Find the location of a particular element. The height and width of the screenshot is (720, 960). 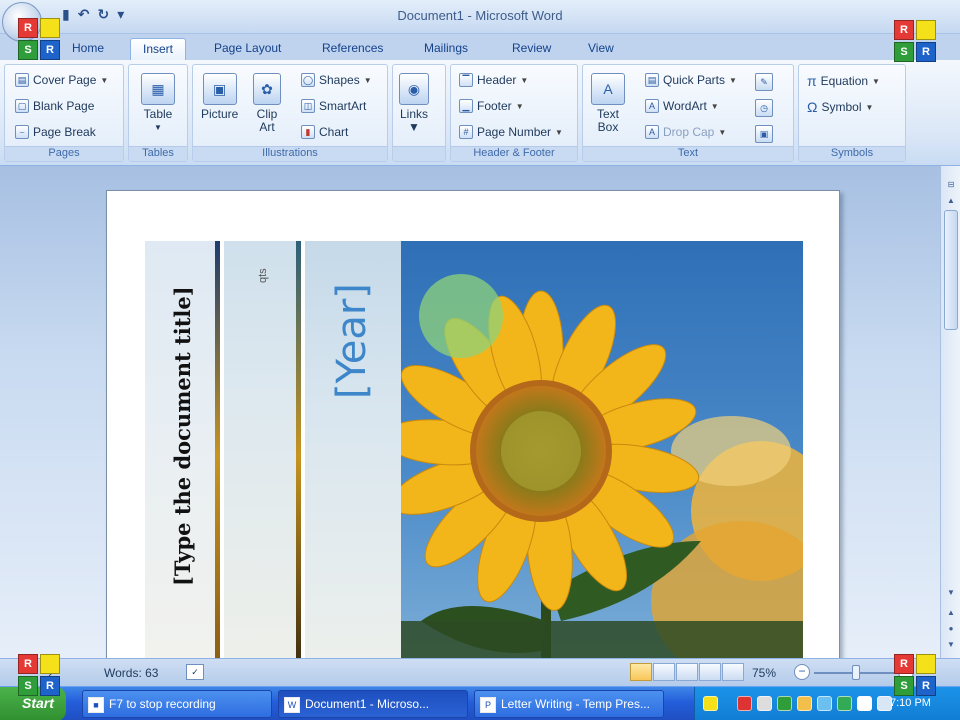

text-box-button: A Text Box is located at coordinates (608, 103).